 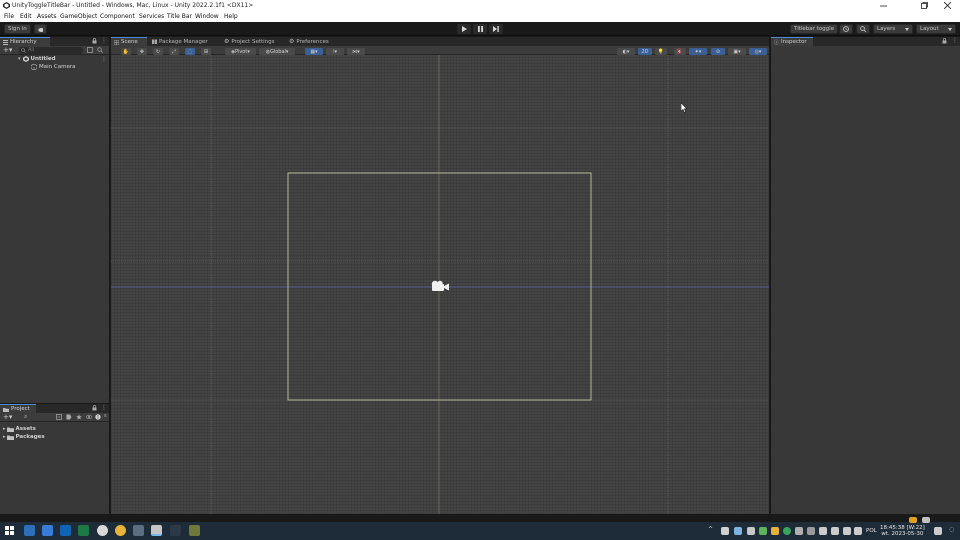 I want to click on tab-project-settings: ⚙ Project Settings, so click(x=249, y=41).